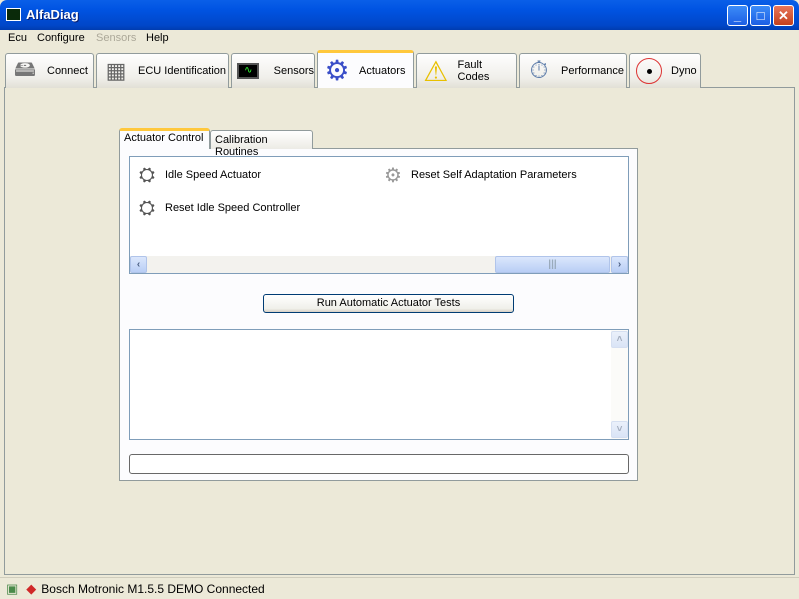 Image resolution: width=799 pixels, height=599 pixels. I want to click on tab-fault-codes: ⚠ Fault Codes, so click(466, 70).